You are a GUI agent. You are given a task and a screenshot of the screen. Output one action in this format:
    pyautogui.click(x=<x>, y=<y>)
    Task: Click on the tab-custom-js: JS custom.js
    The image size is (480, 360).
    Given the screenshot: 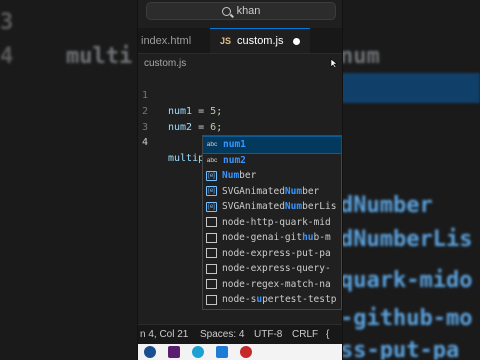 What is the action you would take?
    pyautogui.click(x=260, y=40)
    